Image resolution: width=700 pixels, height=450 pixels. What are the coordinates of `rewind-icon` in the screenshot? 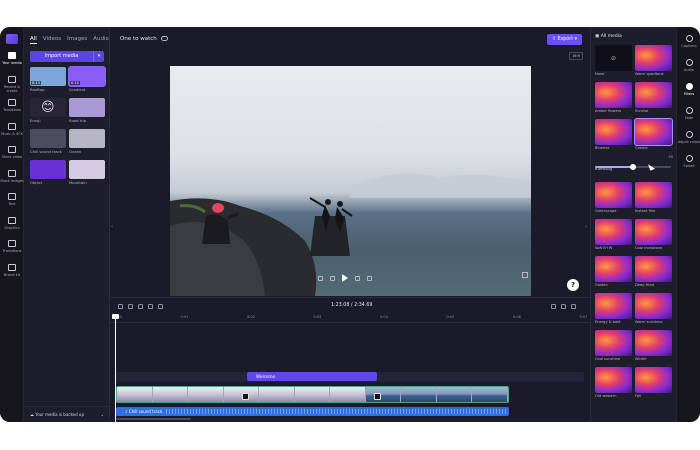 It's located at (332, 278).